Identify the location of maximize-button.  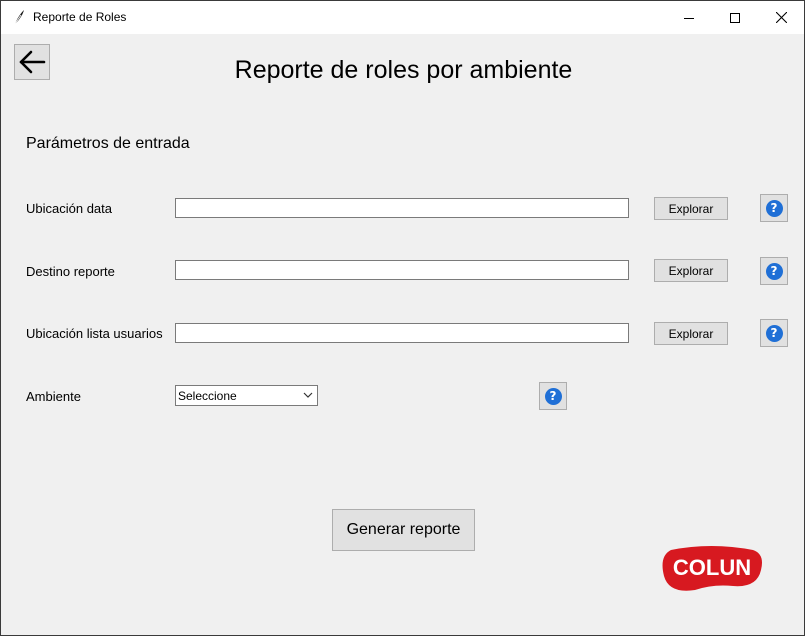
(735, 17).